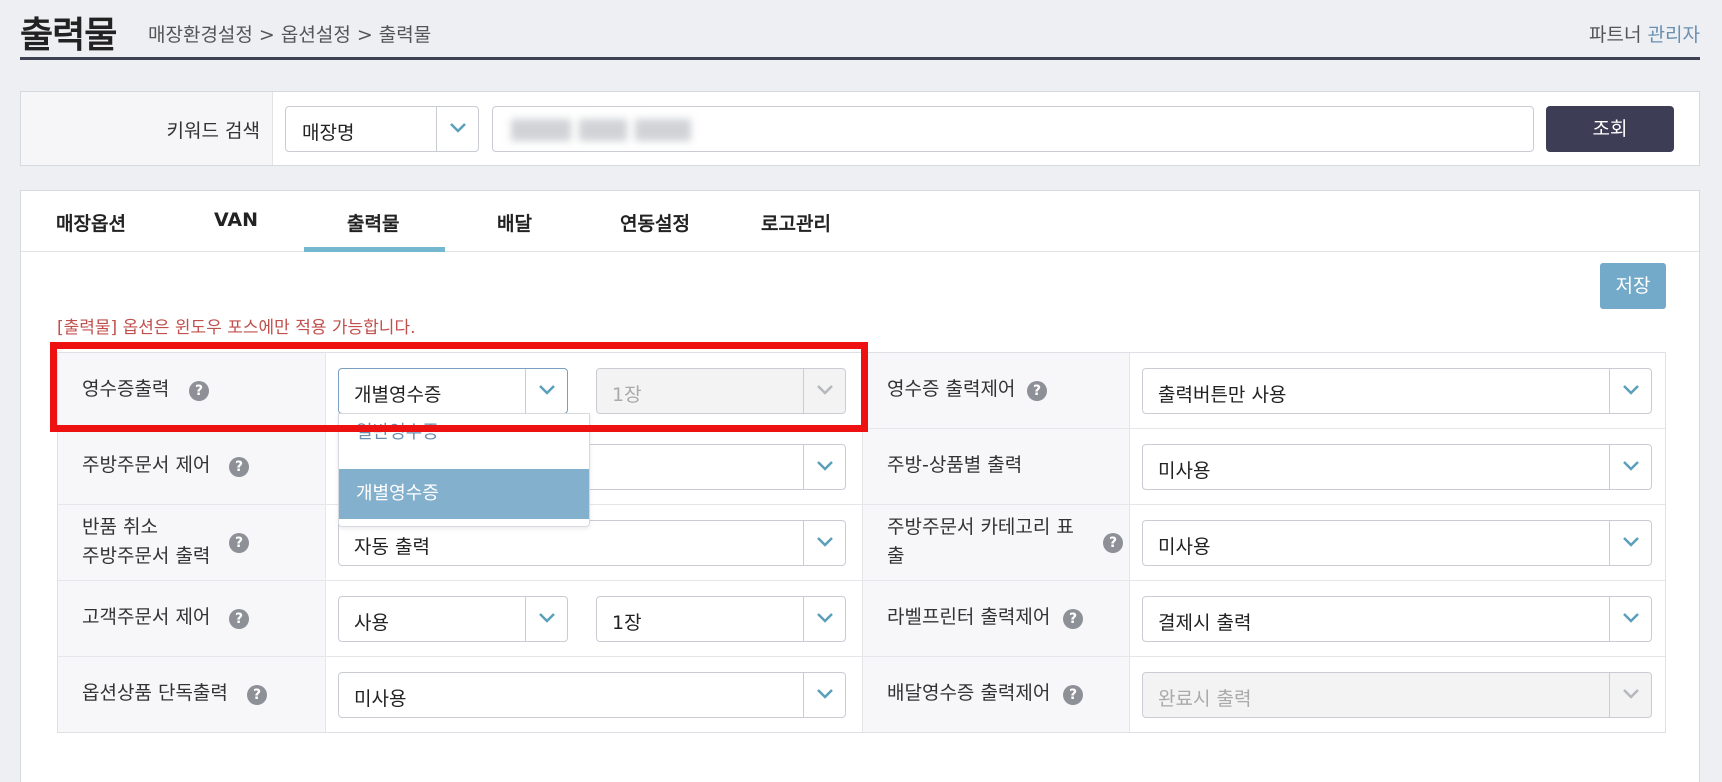  I want to click on search-panel: 키워드 검색 매장명 조회, so click(860, 128).